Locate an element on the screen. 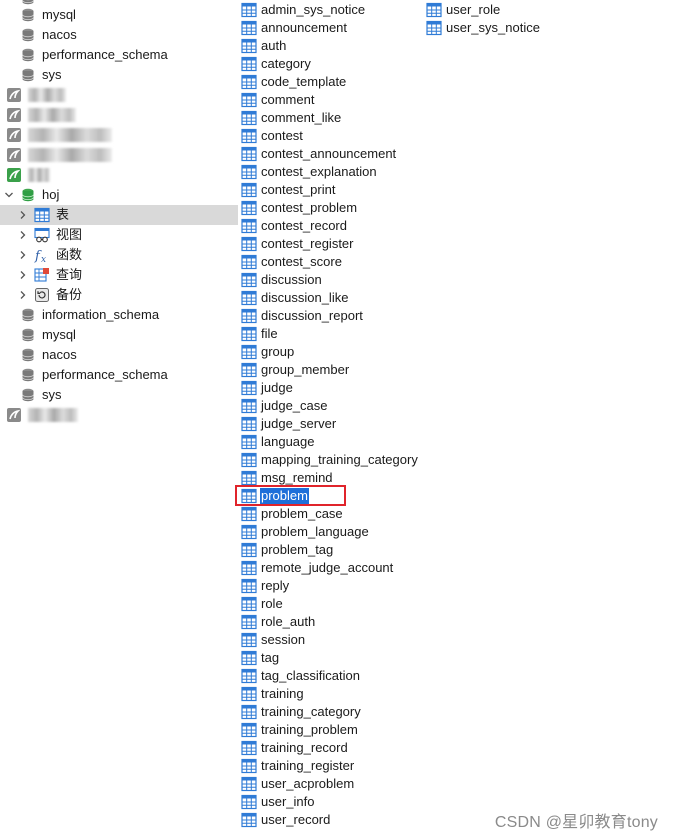 The width and height of the screenshot is (674, 840). table-name: contest_problem is located at coordinates (309, 207).